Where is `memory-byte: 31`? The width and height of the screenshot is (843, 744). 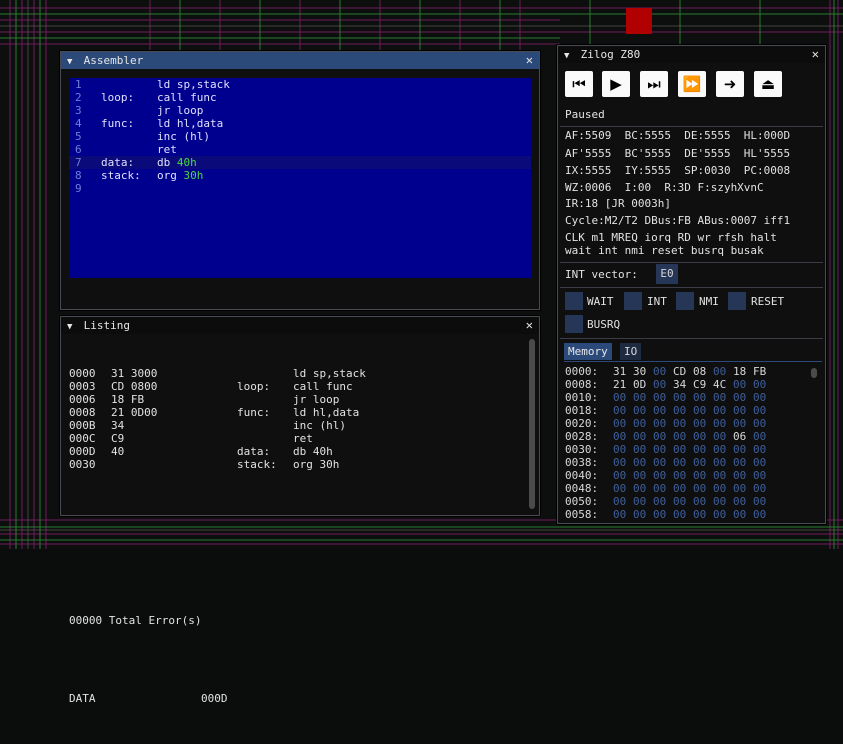 memory-byte: 31 is located at coordinates (619, 371).